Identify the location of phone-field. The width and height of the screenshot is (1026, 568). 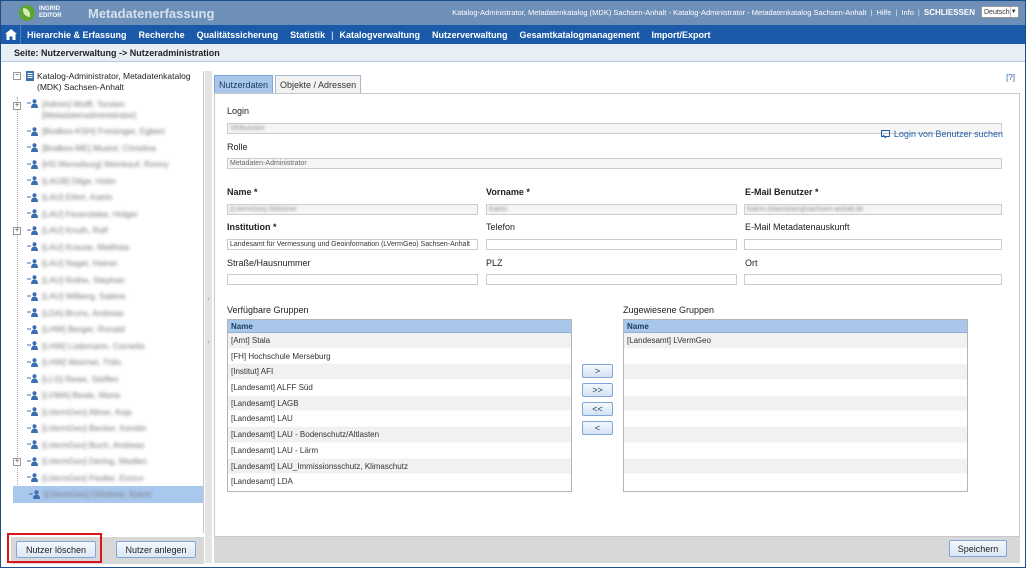
(611, 244).